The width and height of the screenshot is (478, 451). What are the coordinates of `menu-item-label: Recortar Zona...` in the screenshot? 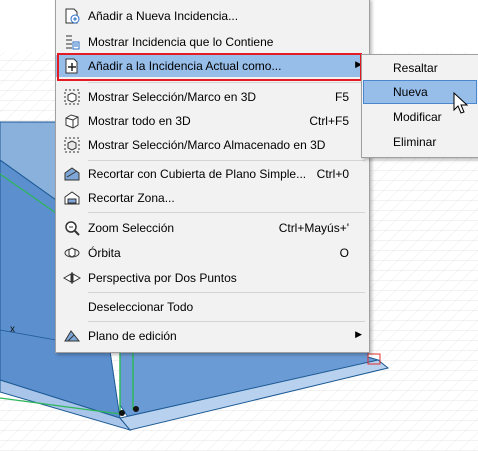 It's located at (131, 198).